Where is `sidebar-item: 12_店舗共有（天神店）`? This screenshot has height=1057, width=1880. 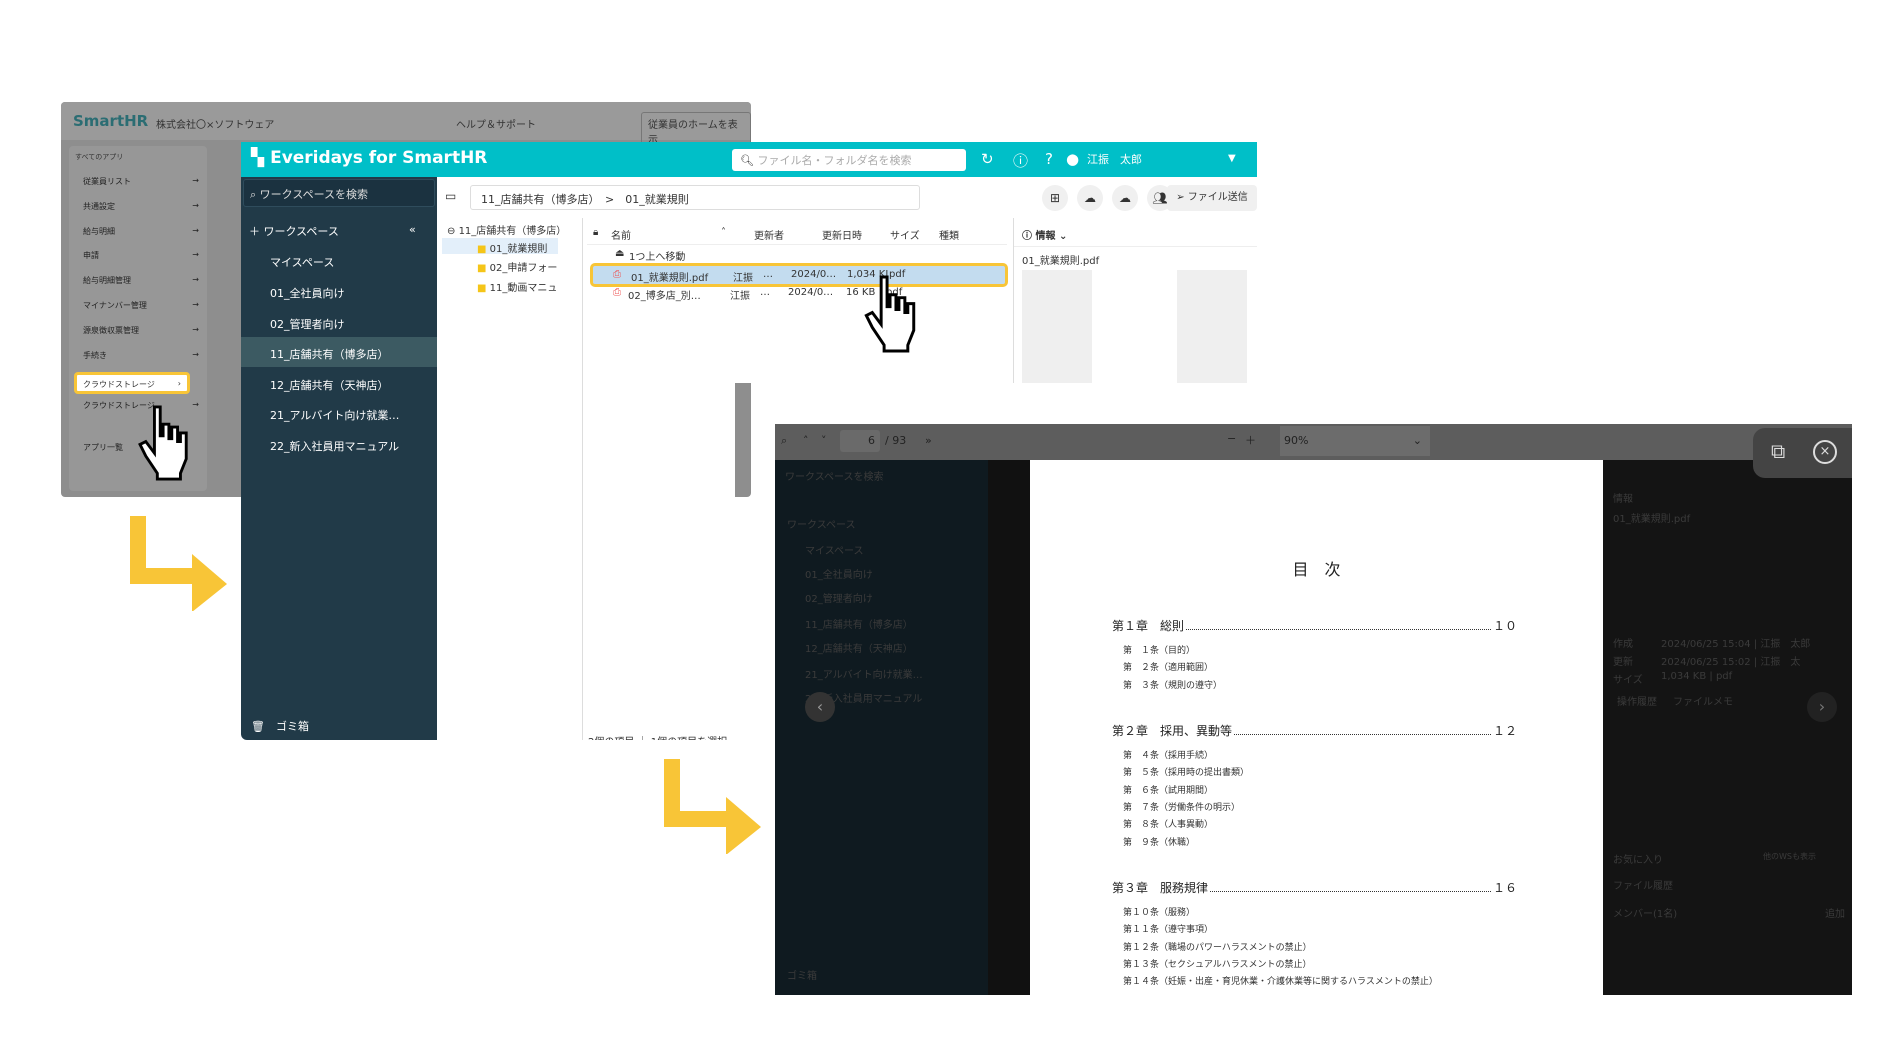 sidebar-item: 12_店舗共有（天神店） is located at coordinates (350, 385).